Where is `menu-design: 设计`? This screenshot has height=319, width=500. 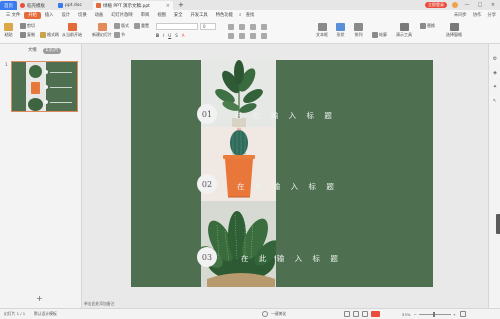 menu-design: 设计 is located at coordinates (65, 15).